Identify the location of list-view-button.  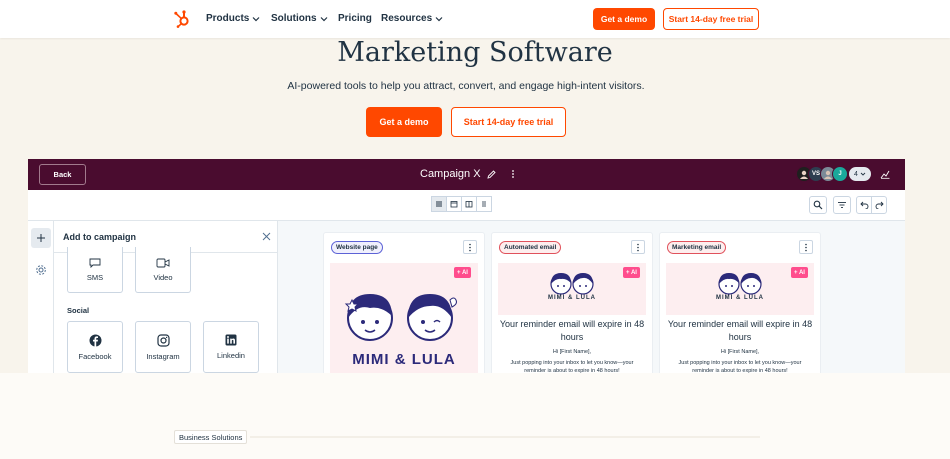
(439, 204).